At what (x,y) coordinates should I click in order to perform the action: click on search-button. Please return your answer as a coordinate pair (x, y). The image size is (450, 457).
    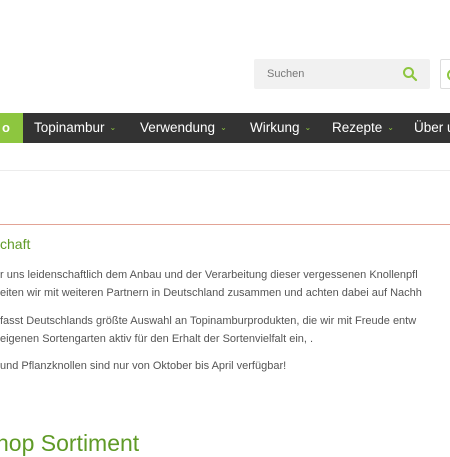
    Looking at the image, I should click on (410, 74).